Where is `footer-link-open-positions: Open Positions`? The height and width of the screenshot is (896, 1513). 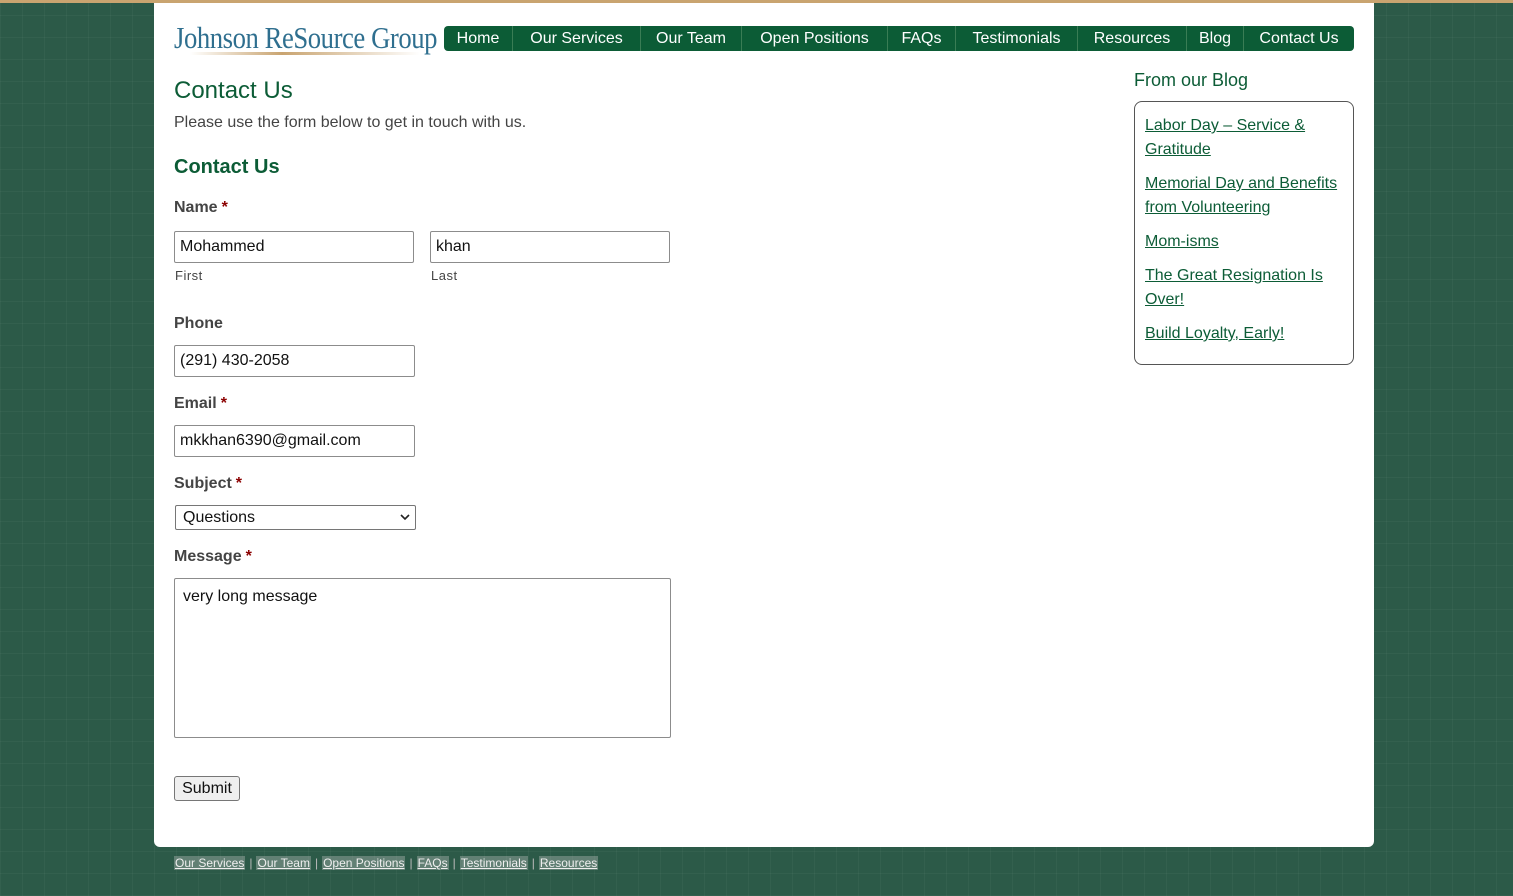 footer-link-open-positions: Open Positions is located at coordinates (364, 863).